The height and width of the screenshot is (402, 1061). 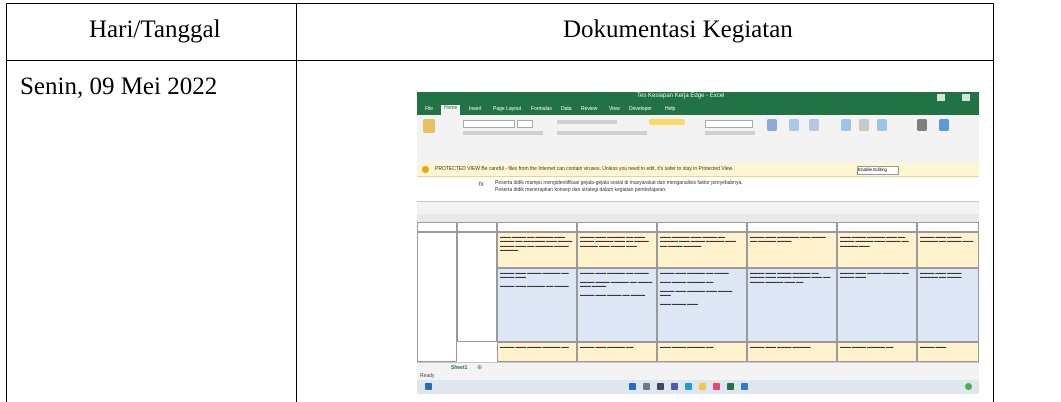 I want to click on number-format-box, so click(x=729, y=124).